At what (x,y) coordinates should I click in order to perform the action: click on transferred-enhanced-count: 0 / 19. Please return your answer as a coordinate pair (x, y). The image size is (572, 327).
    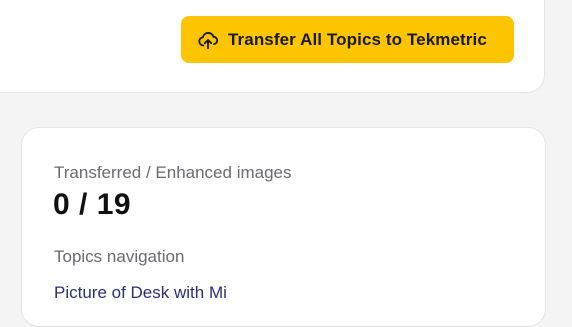
    Looking at the image, I should click on (92, 204).